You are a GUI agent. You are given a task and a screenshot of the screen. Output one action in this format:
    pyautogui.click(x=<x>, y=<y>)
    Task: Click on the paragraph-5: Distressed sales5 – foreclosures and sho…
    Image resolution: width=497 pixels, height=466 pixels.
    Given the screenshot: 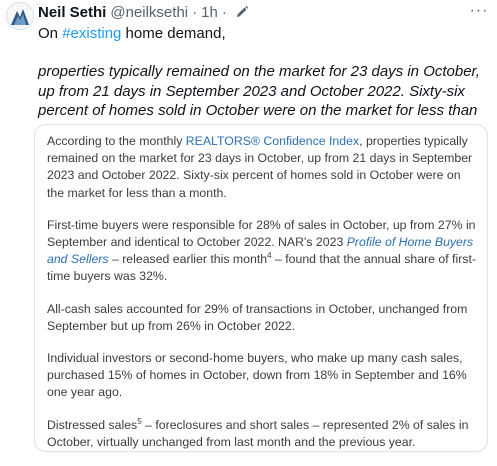 What is the action you would take?
    pyautogui.click(x=263, y=434)
    